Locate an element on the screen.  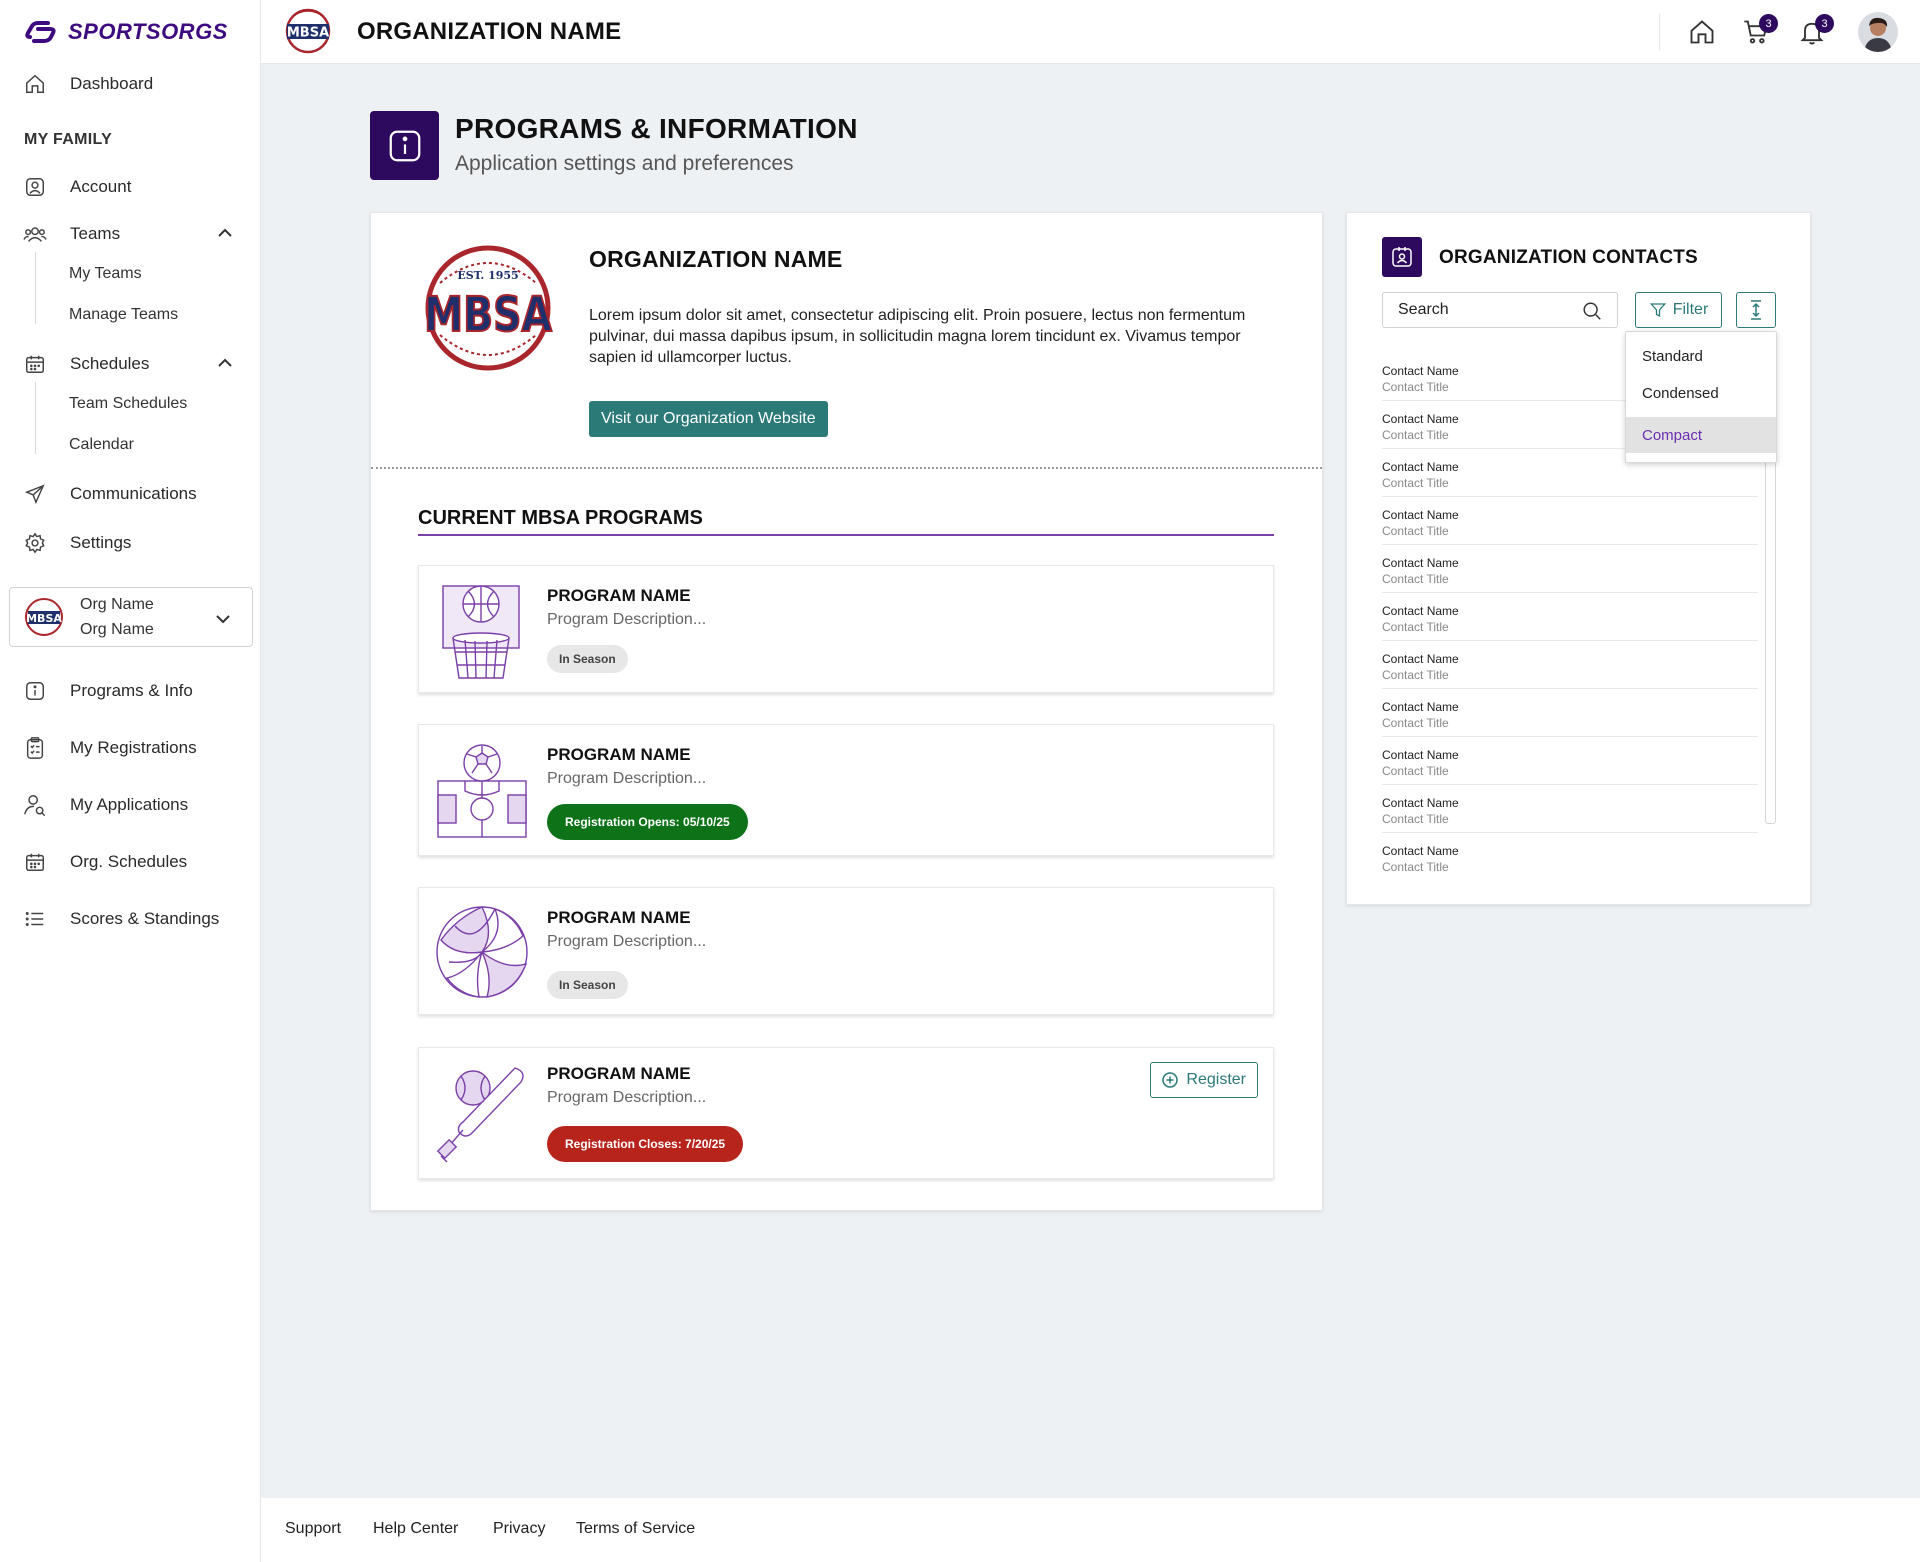
sidebar-item-dashboard: Dashboard is located at coordinates (87, 84).